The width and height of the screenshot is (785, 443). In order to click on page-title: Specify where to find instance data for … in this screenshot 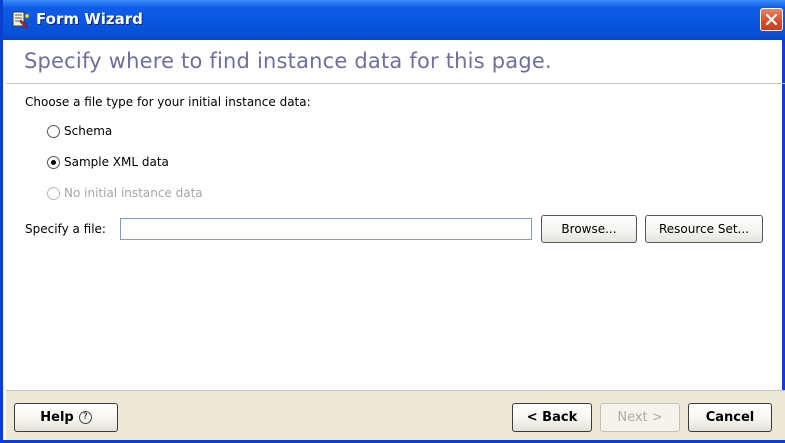, I will do `click(288, 61)`.